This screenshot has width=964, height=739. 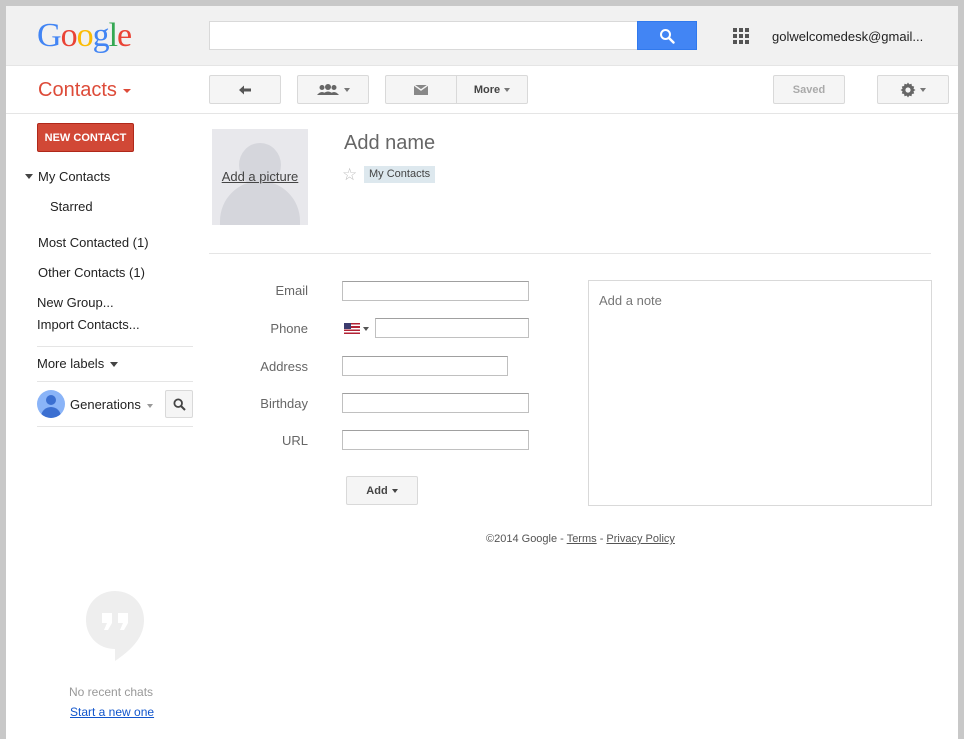 I want to click on add-picture-link: Add a picture, so click(x=260, y=176).